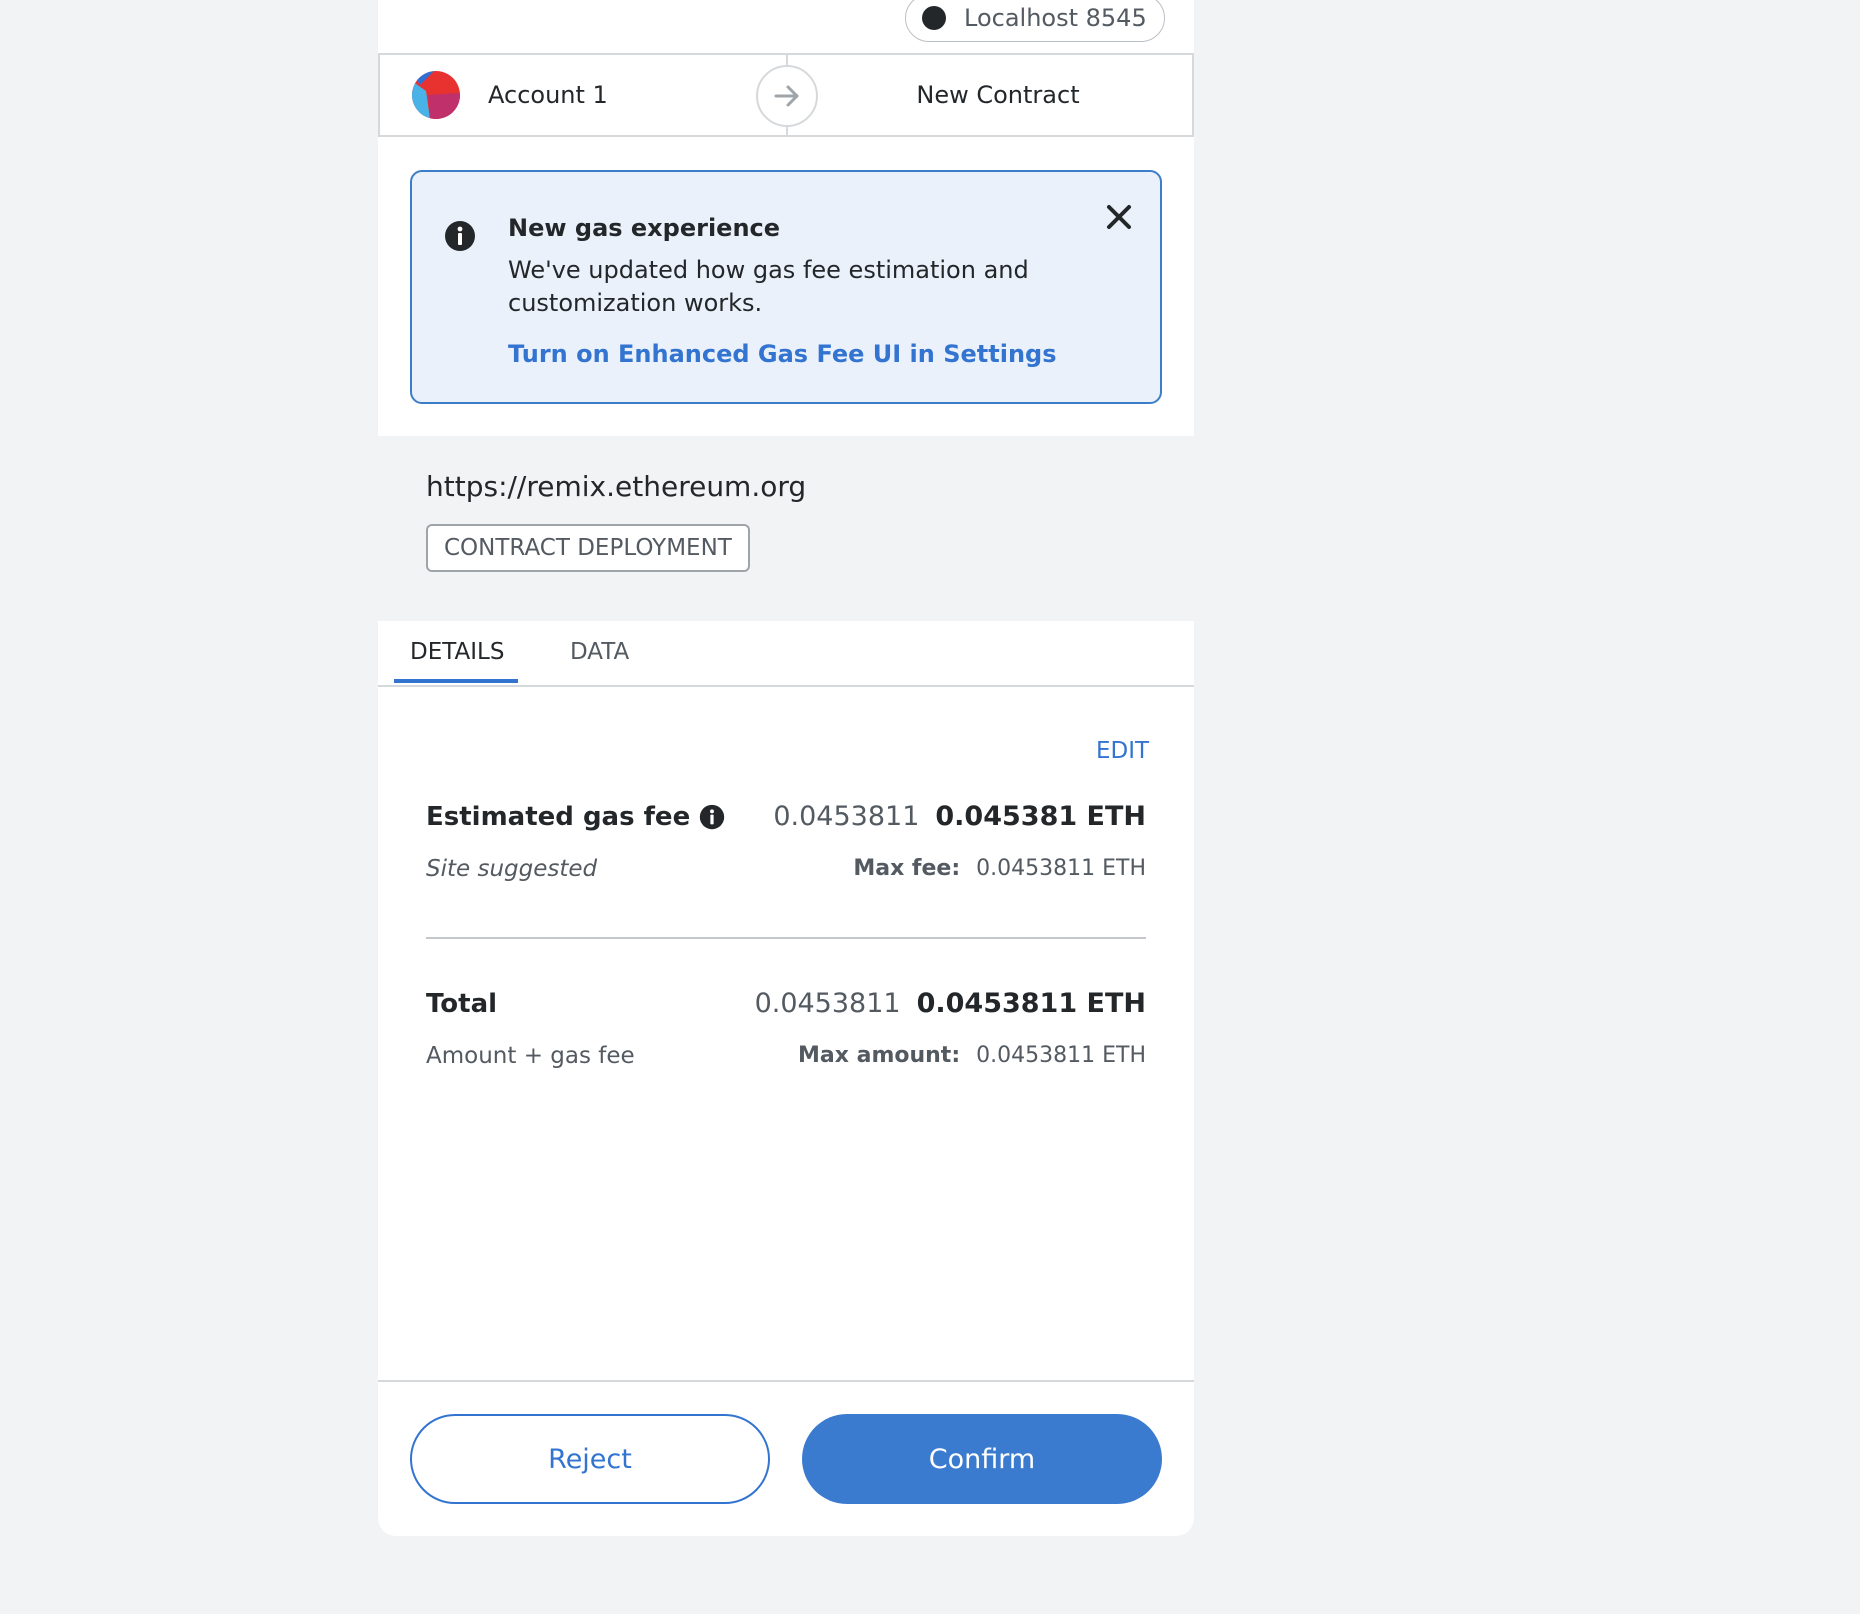 The height and width of the screenshot is (1614, 1860). Describe the element at coordinates (998, 95) in the screenshot. I see `recipient-name: New Contract` at that location.